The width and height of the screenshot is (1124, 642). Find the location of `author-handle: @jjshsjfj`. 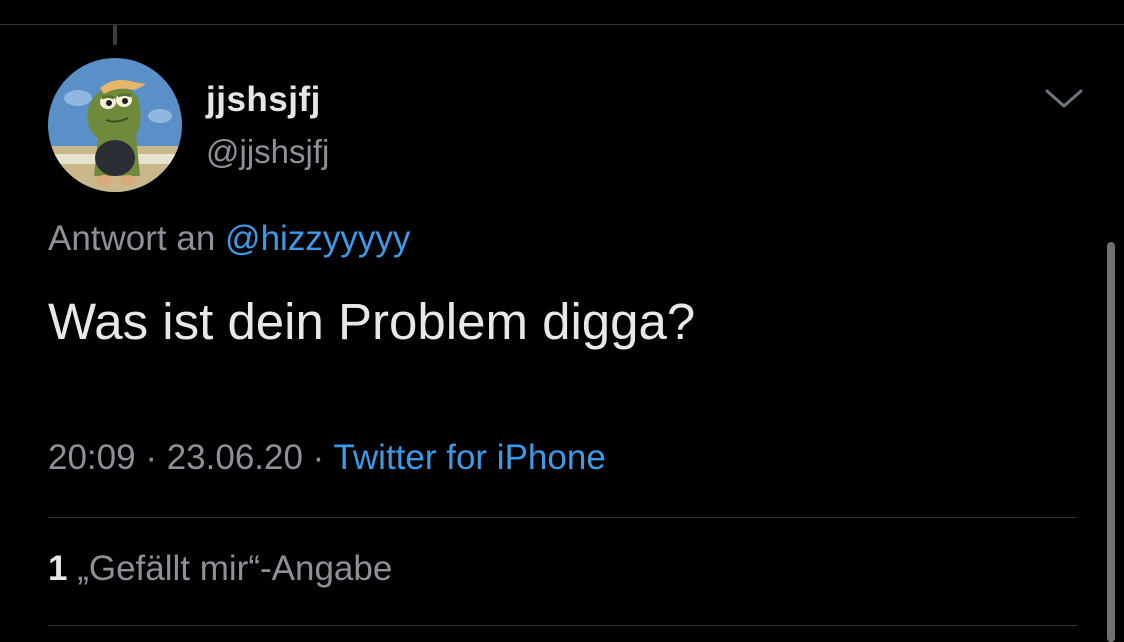

author-handle: @jjshsjfj is located at coordinates (267, 152).